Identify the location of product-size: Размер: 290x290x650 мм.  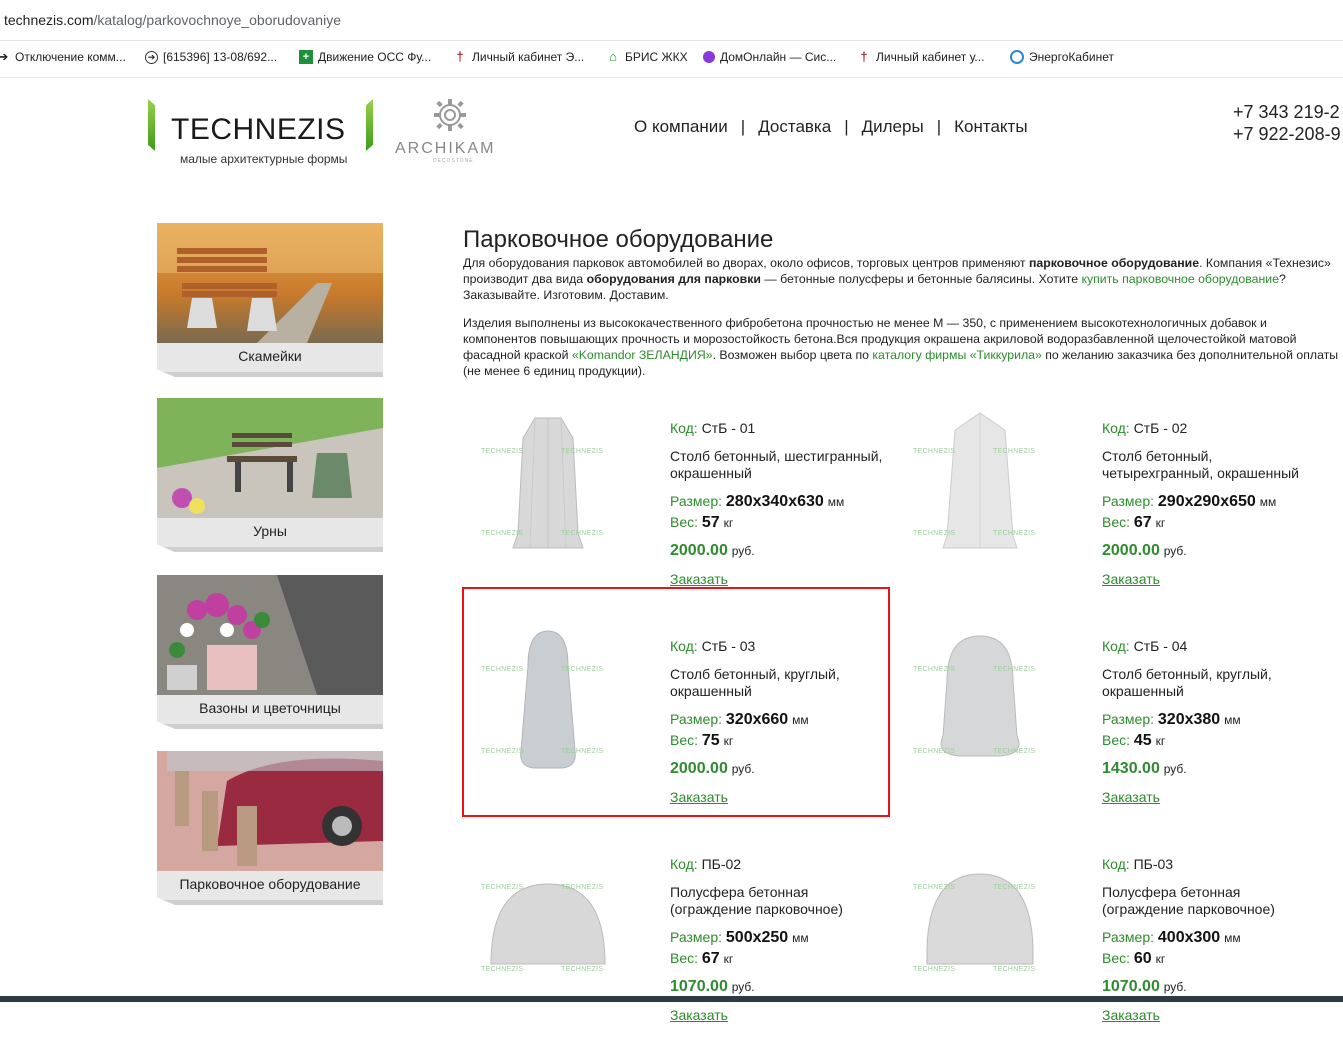
(1189, 501).